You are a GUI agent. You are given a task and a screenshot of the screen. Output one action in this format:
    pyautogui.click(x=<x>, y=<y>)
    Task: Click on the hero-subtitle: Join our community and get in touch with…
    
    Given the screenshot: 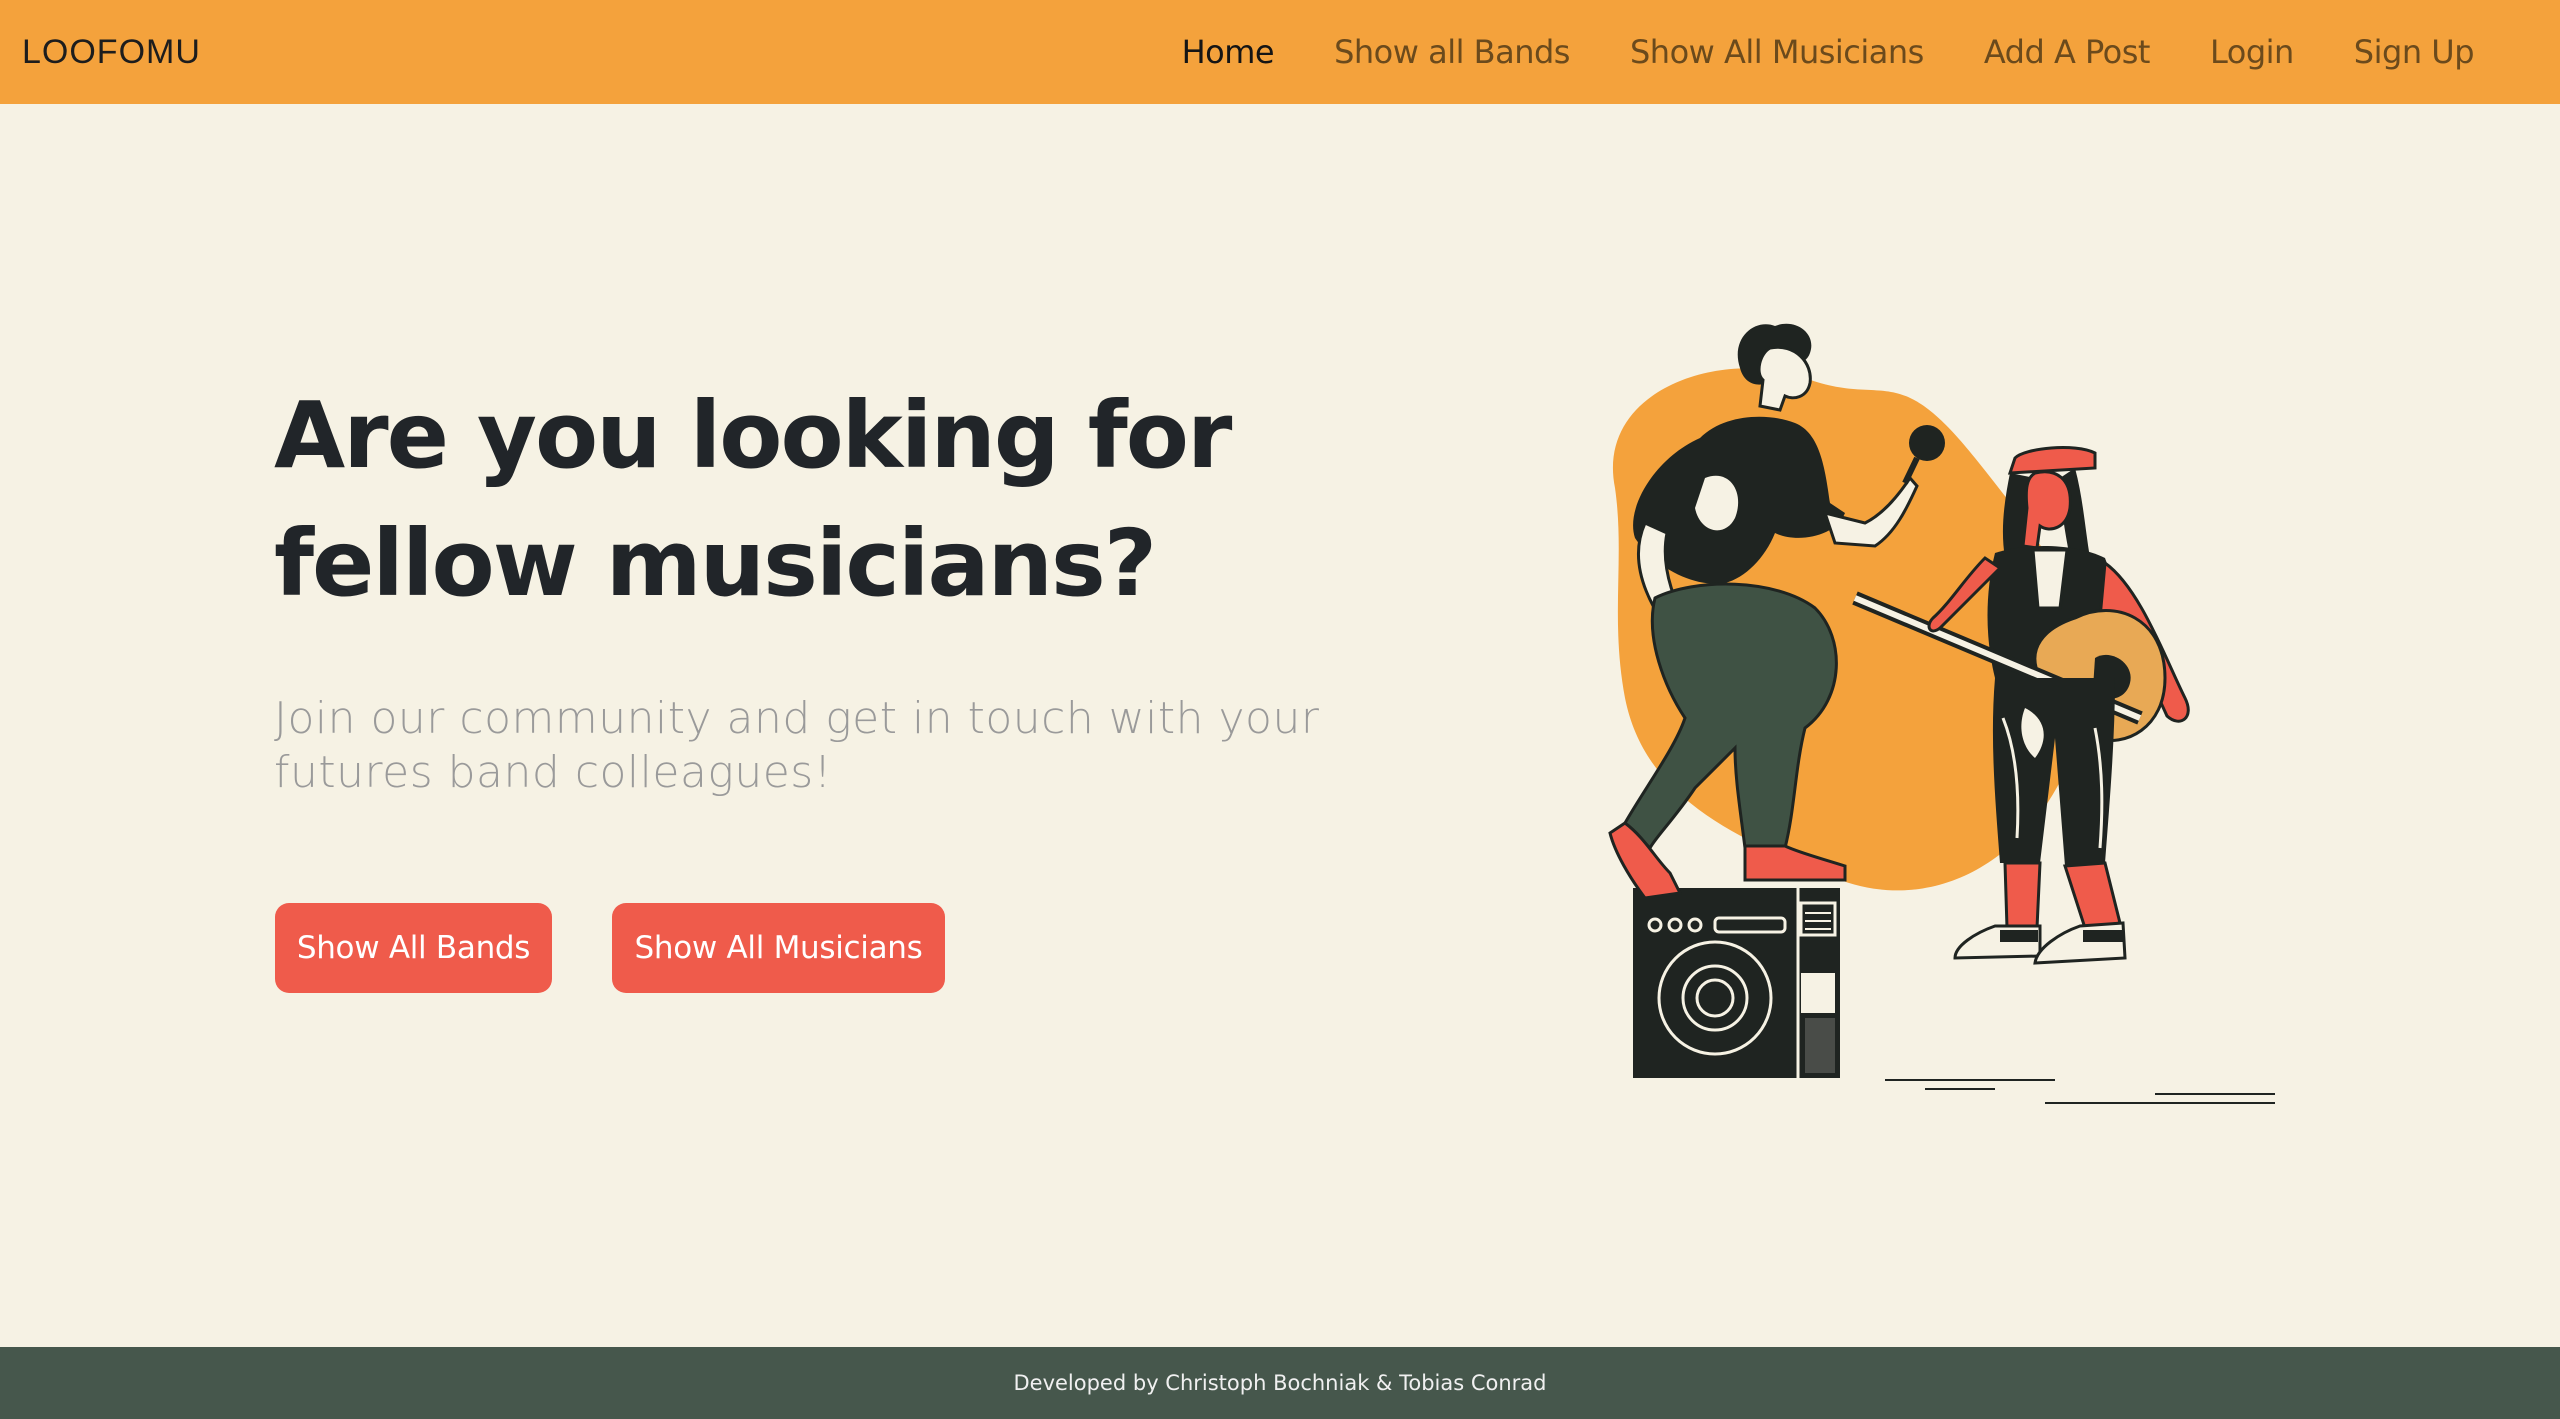 What is the action you would take?
    pyautogui.click(x=797, y=745)
    